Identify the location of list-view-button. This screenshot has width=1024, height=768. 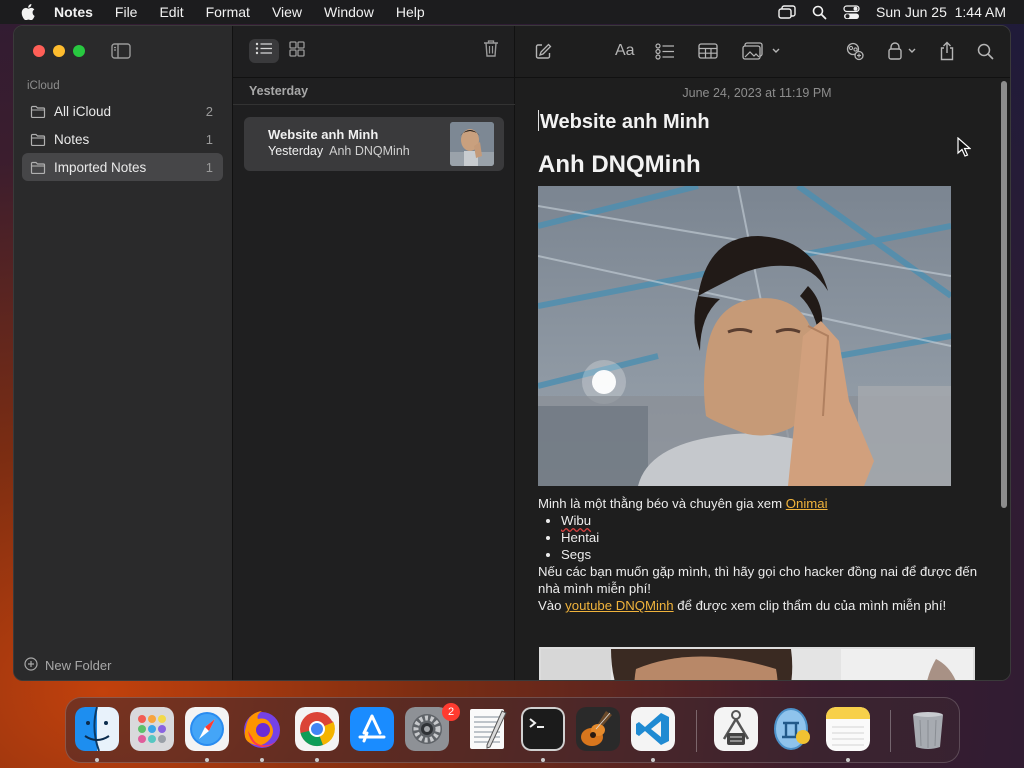
(264, 51).